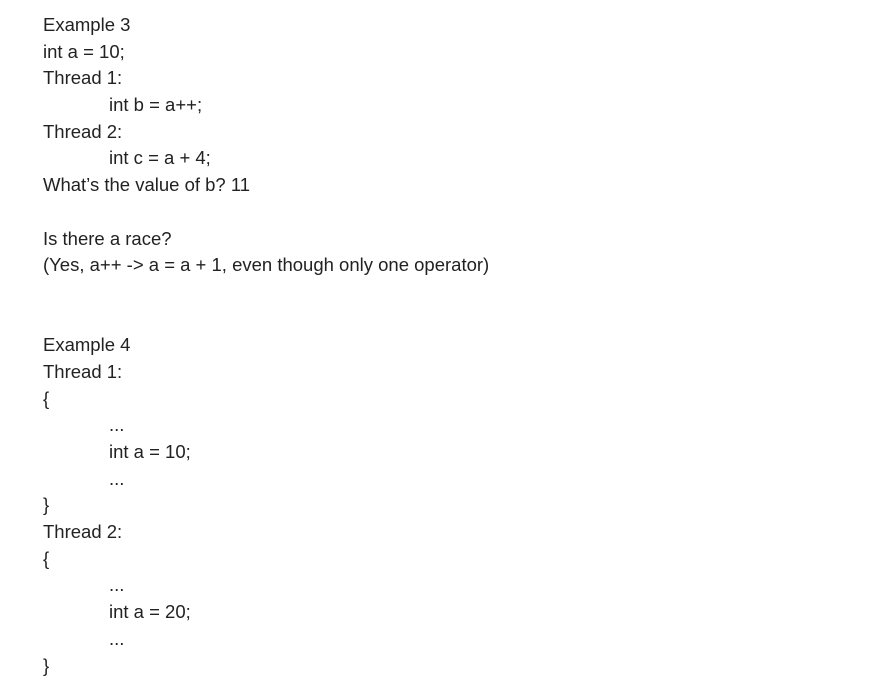  I want to click on example4-thread1-close-brace: }, so click(46, 505).